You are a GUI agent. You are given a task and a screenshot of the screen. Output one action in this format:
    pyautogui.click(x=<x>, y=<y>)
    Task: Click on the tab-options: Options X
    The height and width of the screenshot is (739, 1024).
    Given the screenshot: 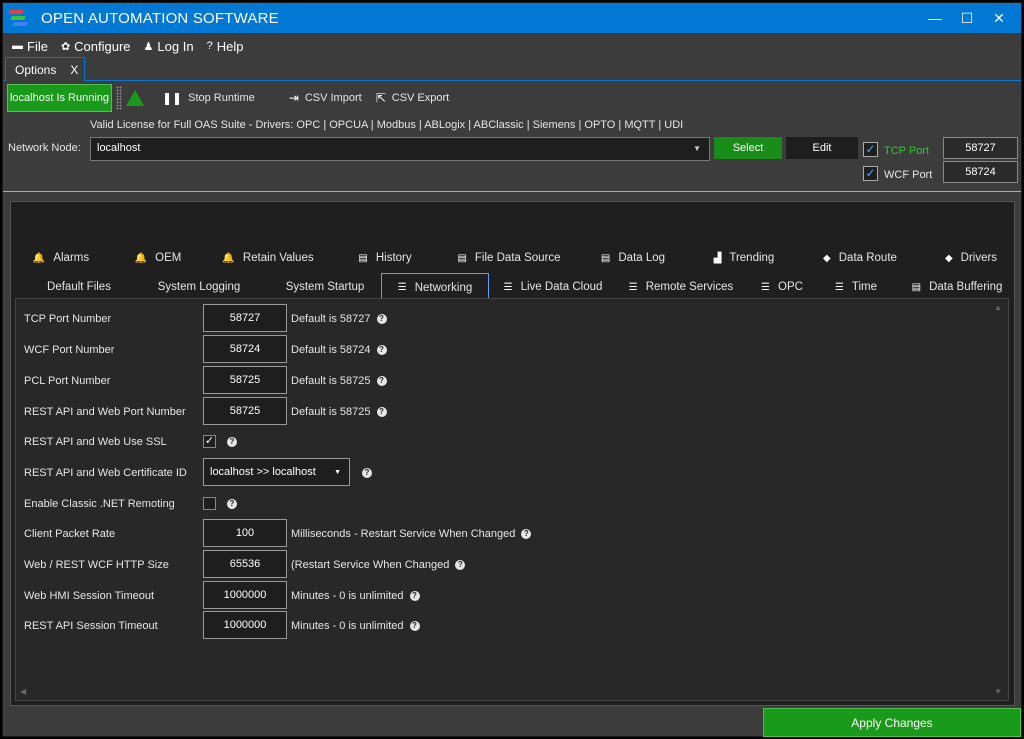 What is the action you would take?
    pyautogui.click(x=45, y=69)
    